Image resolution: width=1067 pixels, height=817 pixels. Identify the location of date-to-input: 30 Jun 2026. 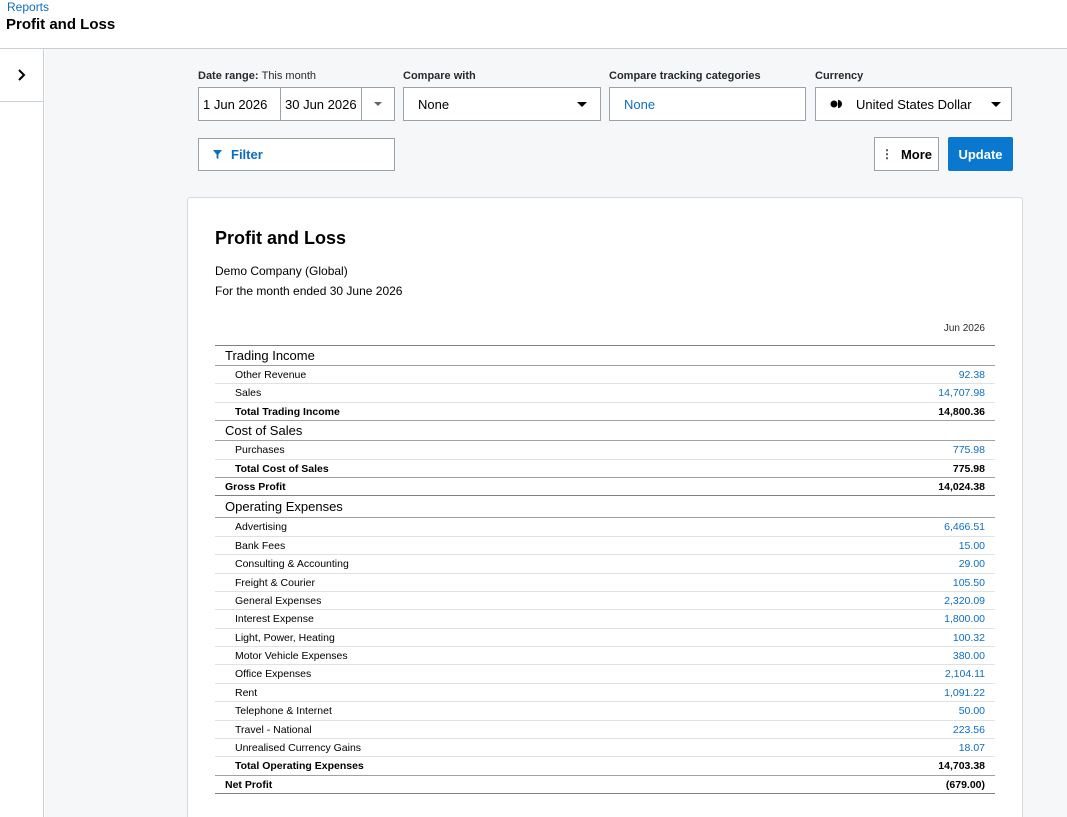
(321, 104).